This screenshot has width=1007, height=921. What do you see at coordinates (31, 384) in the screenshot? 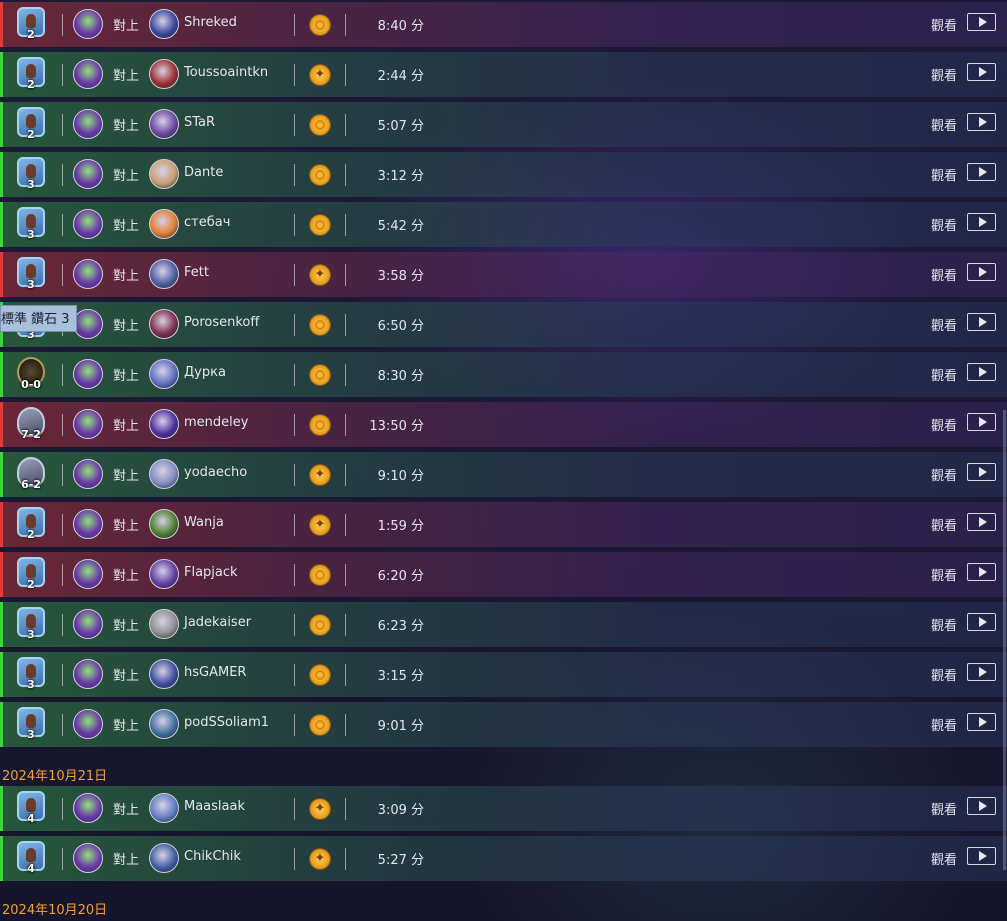
I see `rank-number: 0-0` at bounding box center [31, 384].